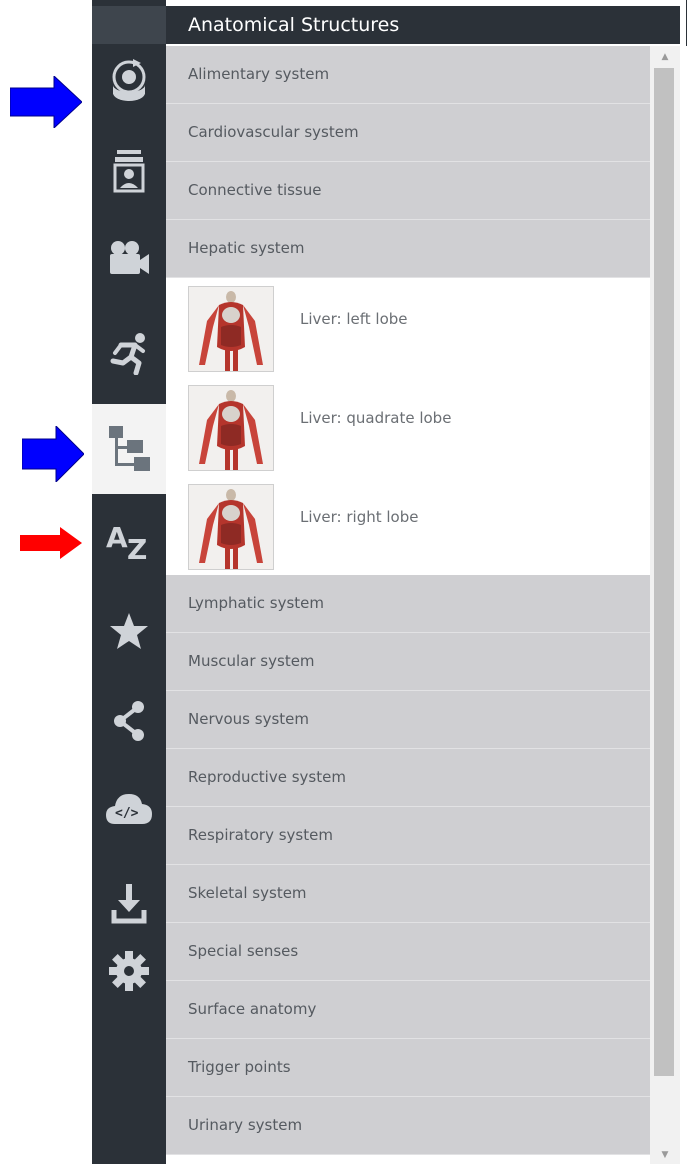 Image resolution: width=689 pixels, height=1164 pixels. What do you see at coordinates (408, 1126) in the screenshot?
I see `list-item-urinary: Urinary system` at bounding box center [408, 1126].